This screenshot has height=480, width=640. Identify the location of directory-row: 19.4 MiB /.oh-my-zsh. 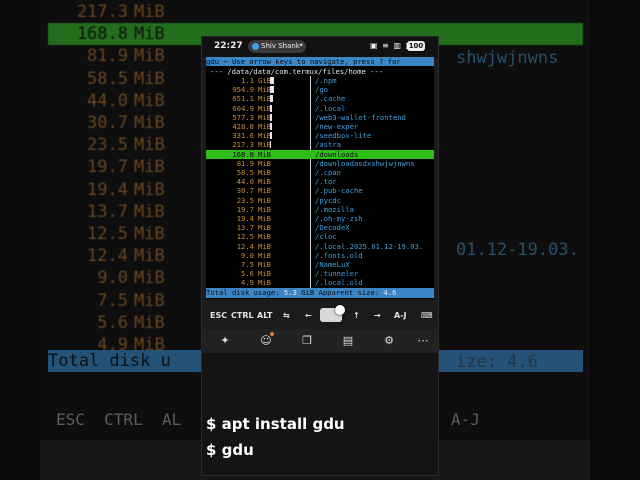
(320, 219).